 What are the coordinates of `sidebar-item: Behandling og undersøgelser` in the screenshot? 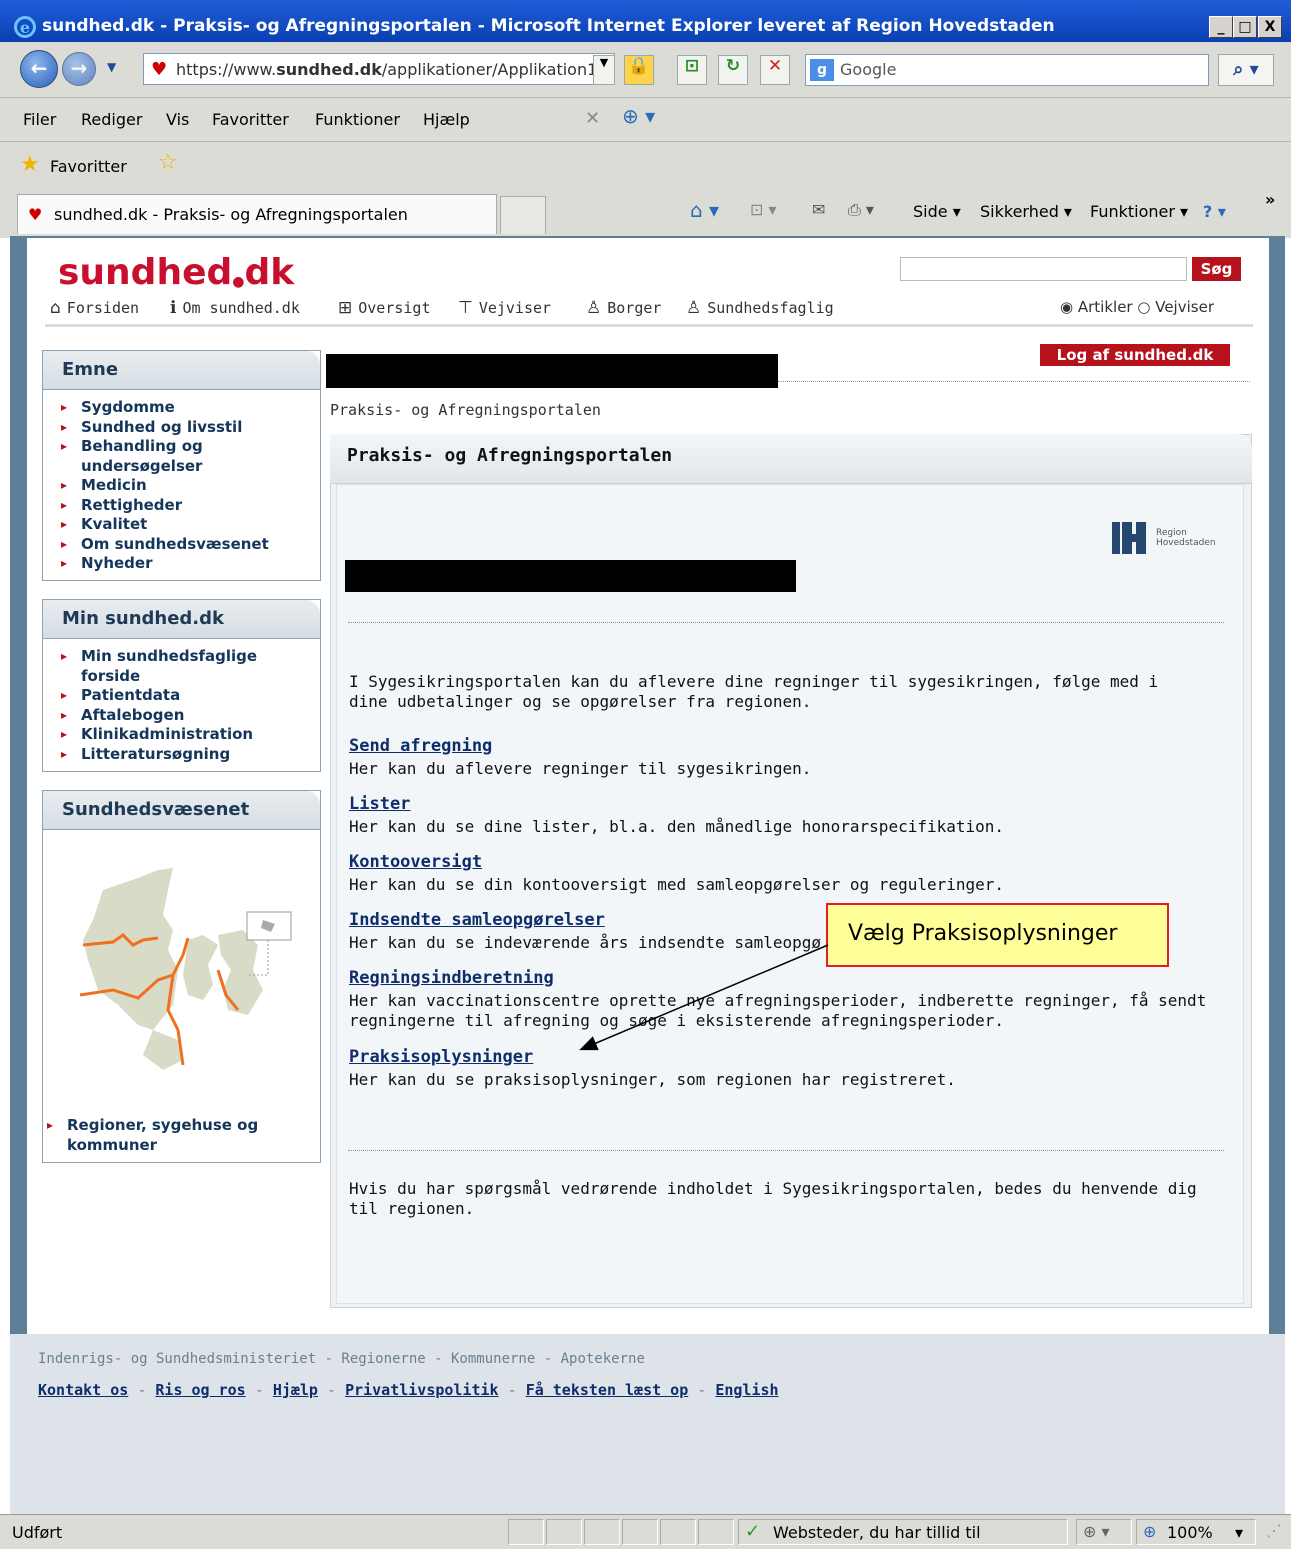 It's located at (161, 456).